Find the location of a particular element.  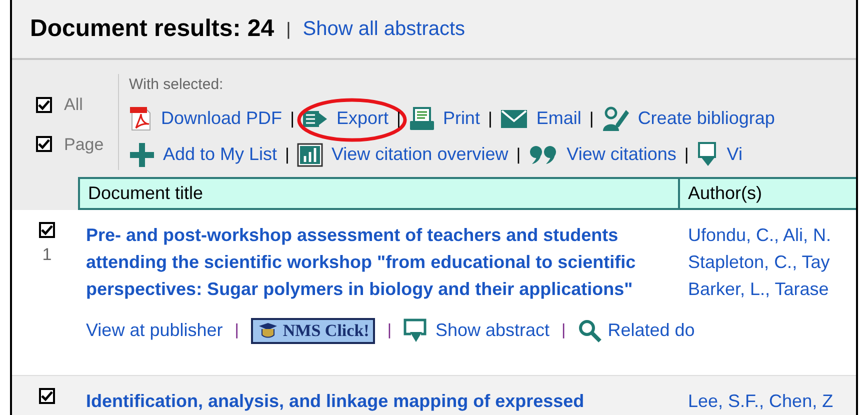

author-names: Lee, S.F., Chen, Z is located at coordinates (772, 401).